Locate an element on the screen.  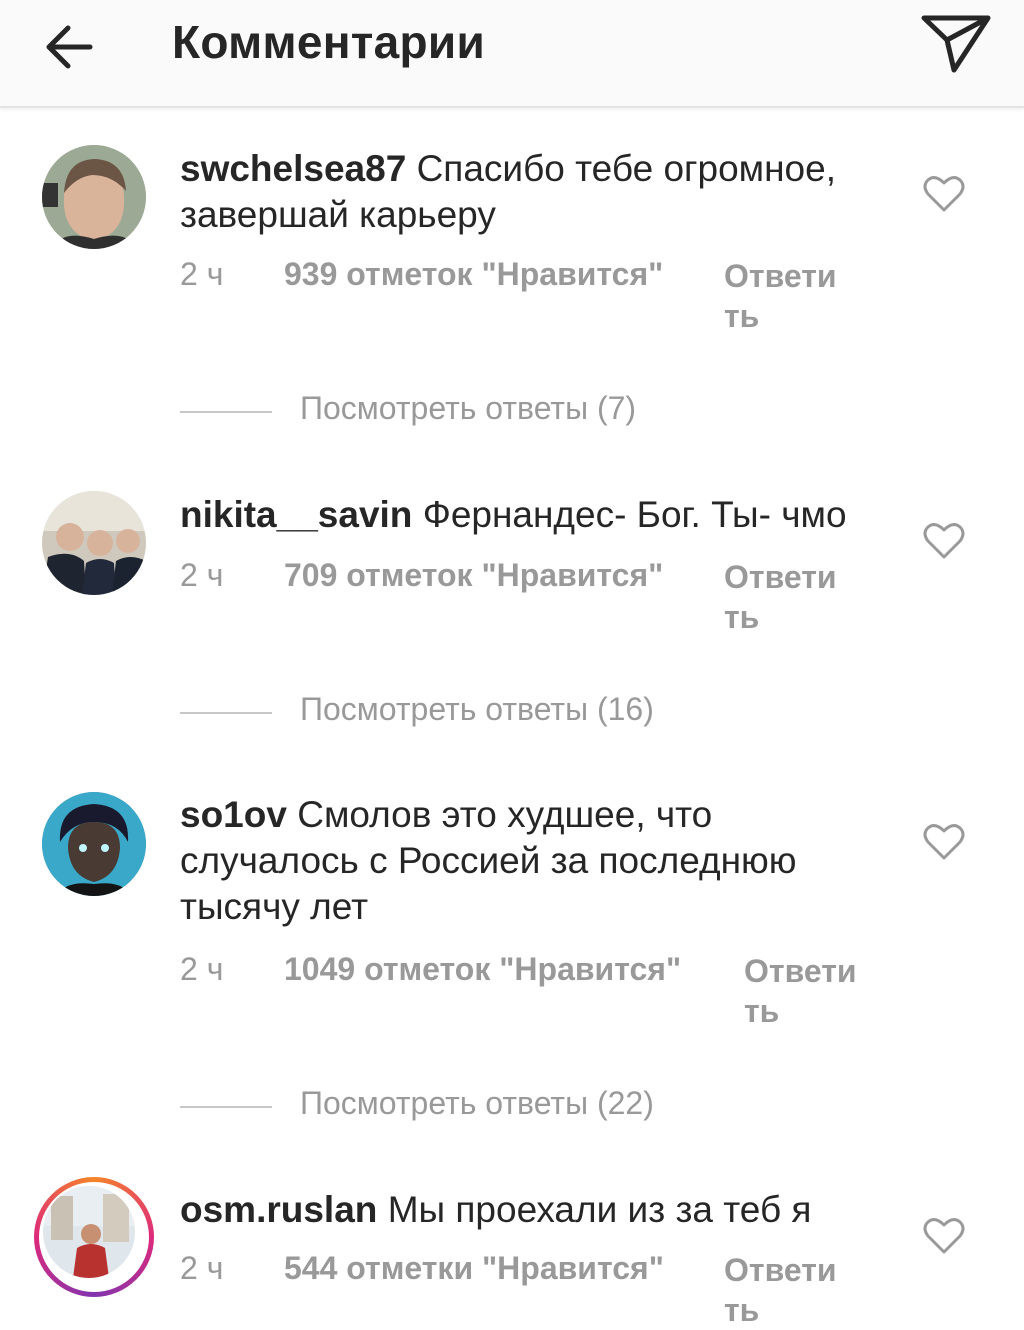
send-button is located at coordinates (956, 41).